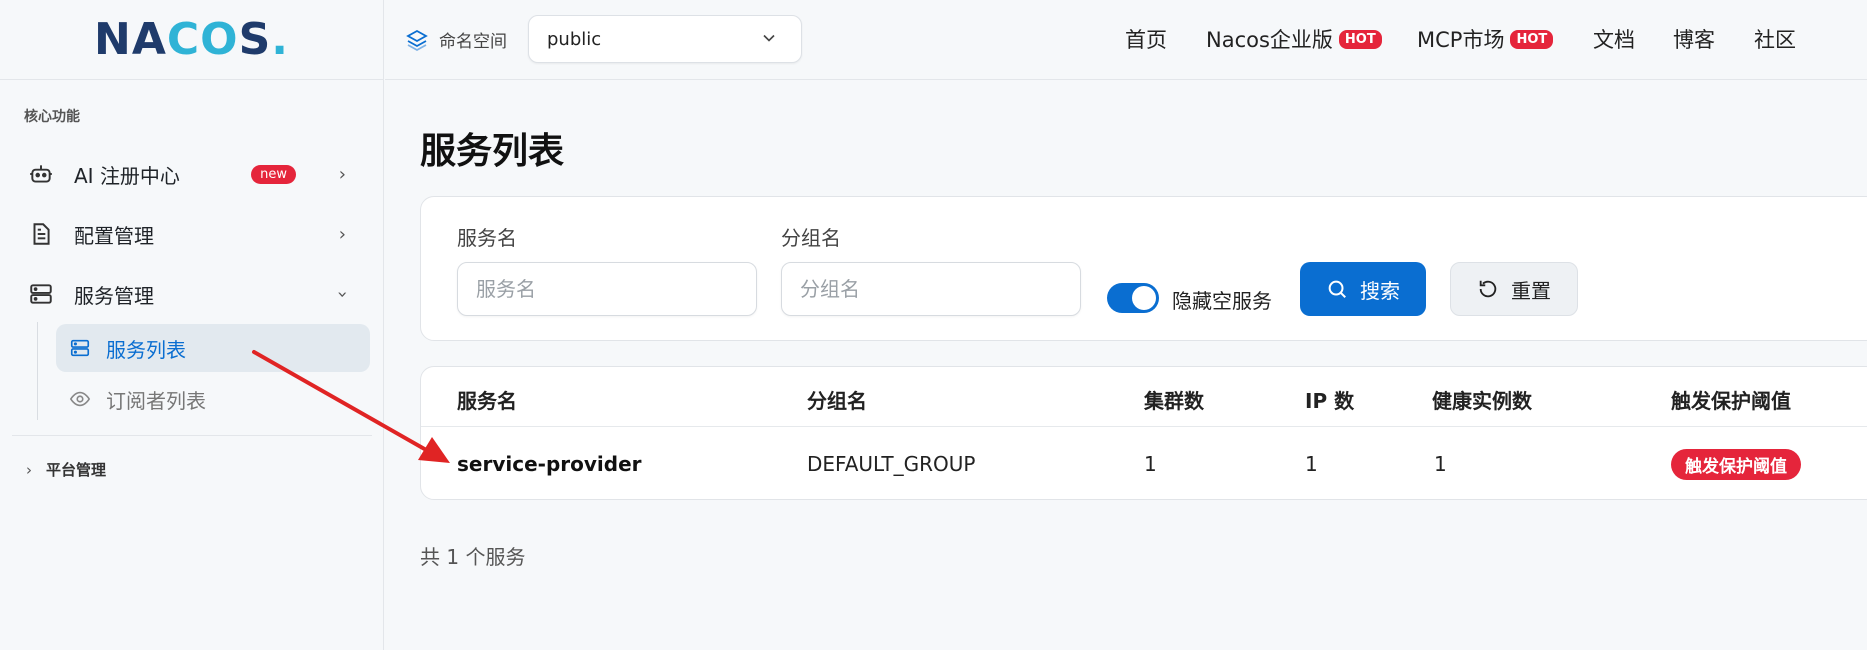 The height and width of the screenshot is (650, 1867). Describe the element at coordinates (811, 238) in the screenshot. I see `group-name-label: 分组名` at that location.